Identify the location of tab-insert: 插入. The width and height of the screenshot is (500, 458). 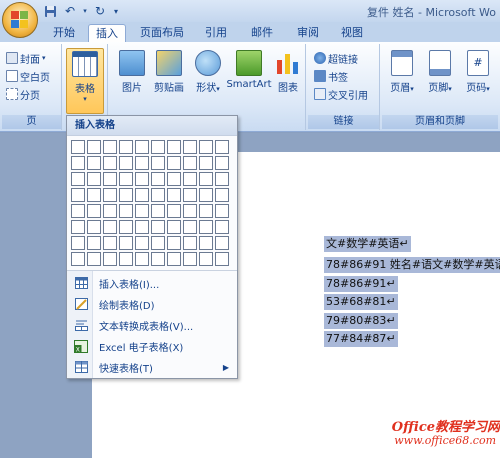
(107, 33).